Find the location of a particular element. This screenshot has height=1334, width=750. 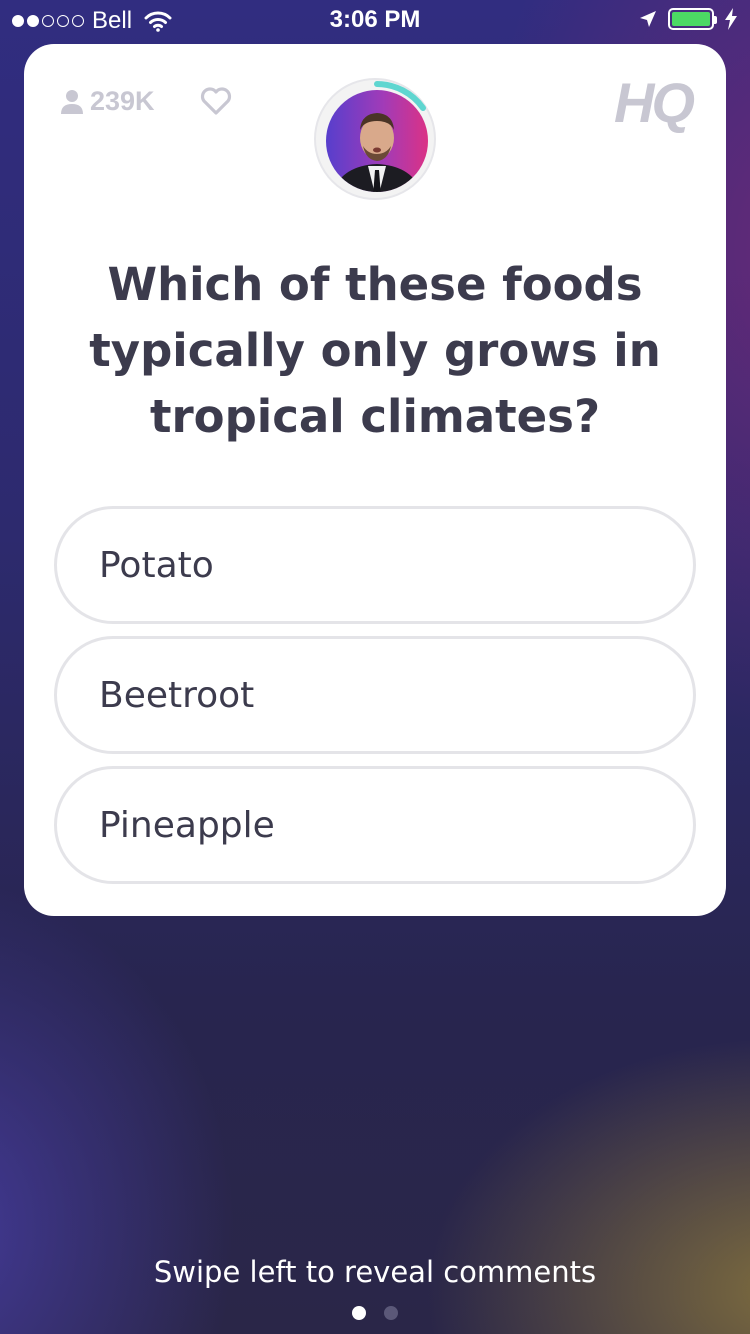

status-bar: Bell 3:06 PM is located at coordinates (375, 20).